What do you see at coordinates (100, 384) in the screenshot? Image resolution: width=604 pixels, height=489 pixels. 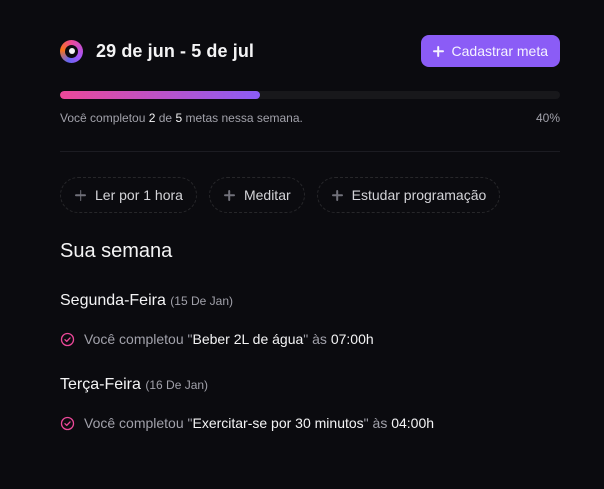 I see `day-name: Terça-Feira` at bounding box center [100, 384].